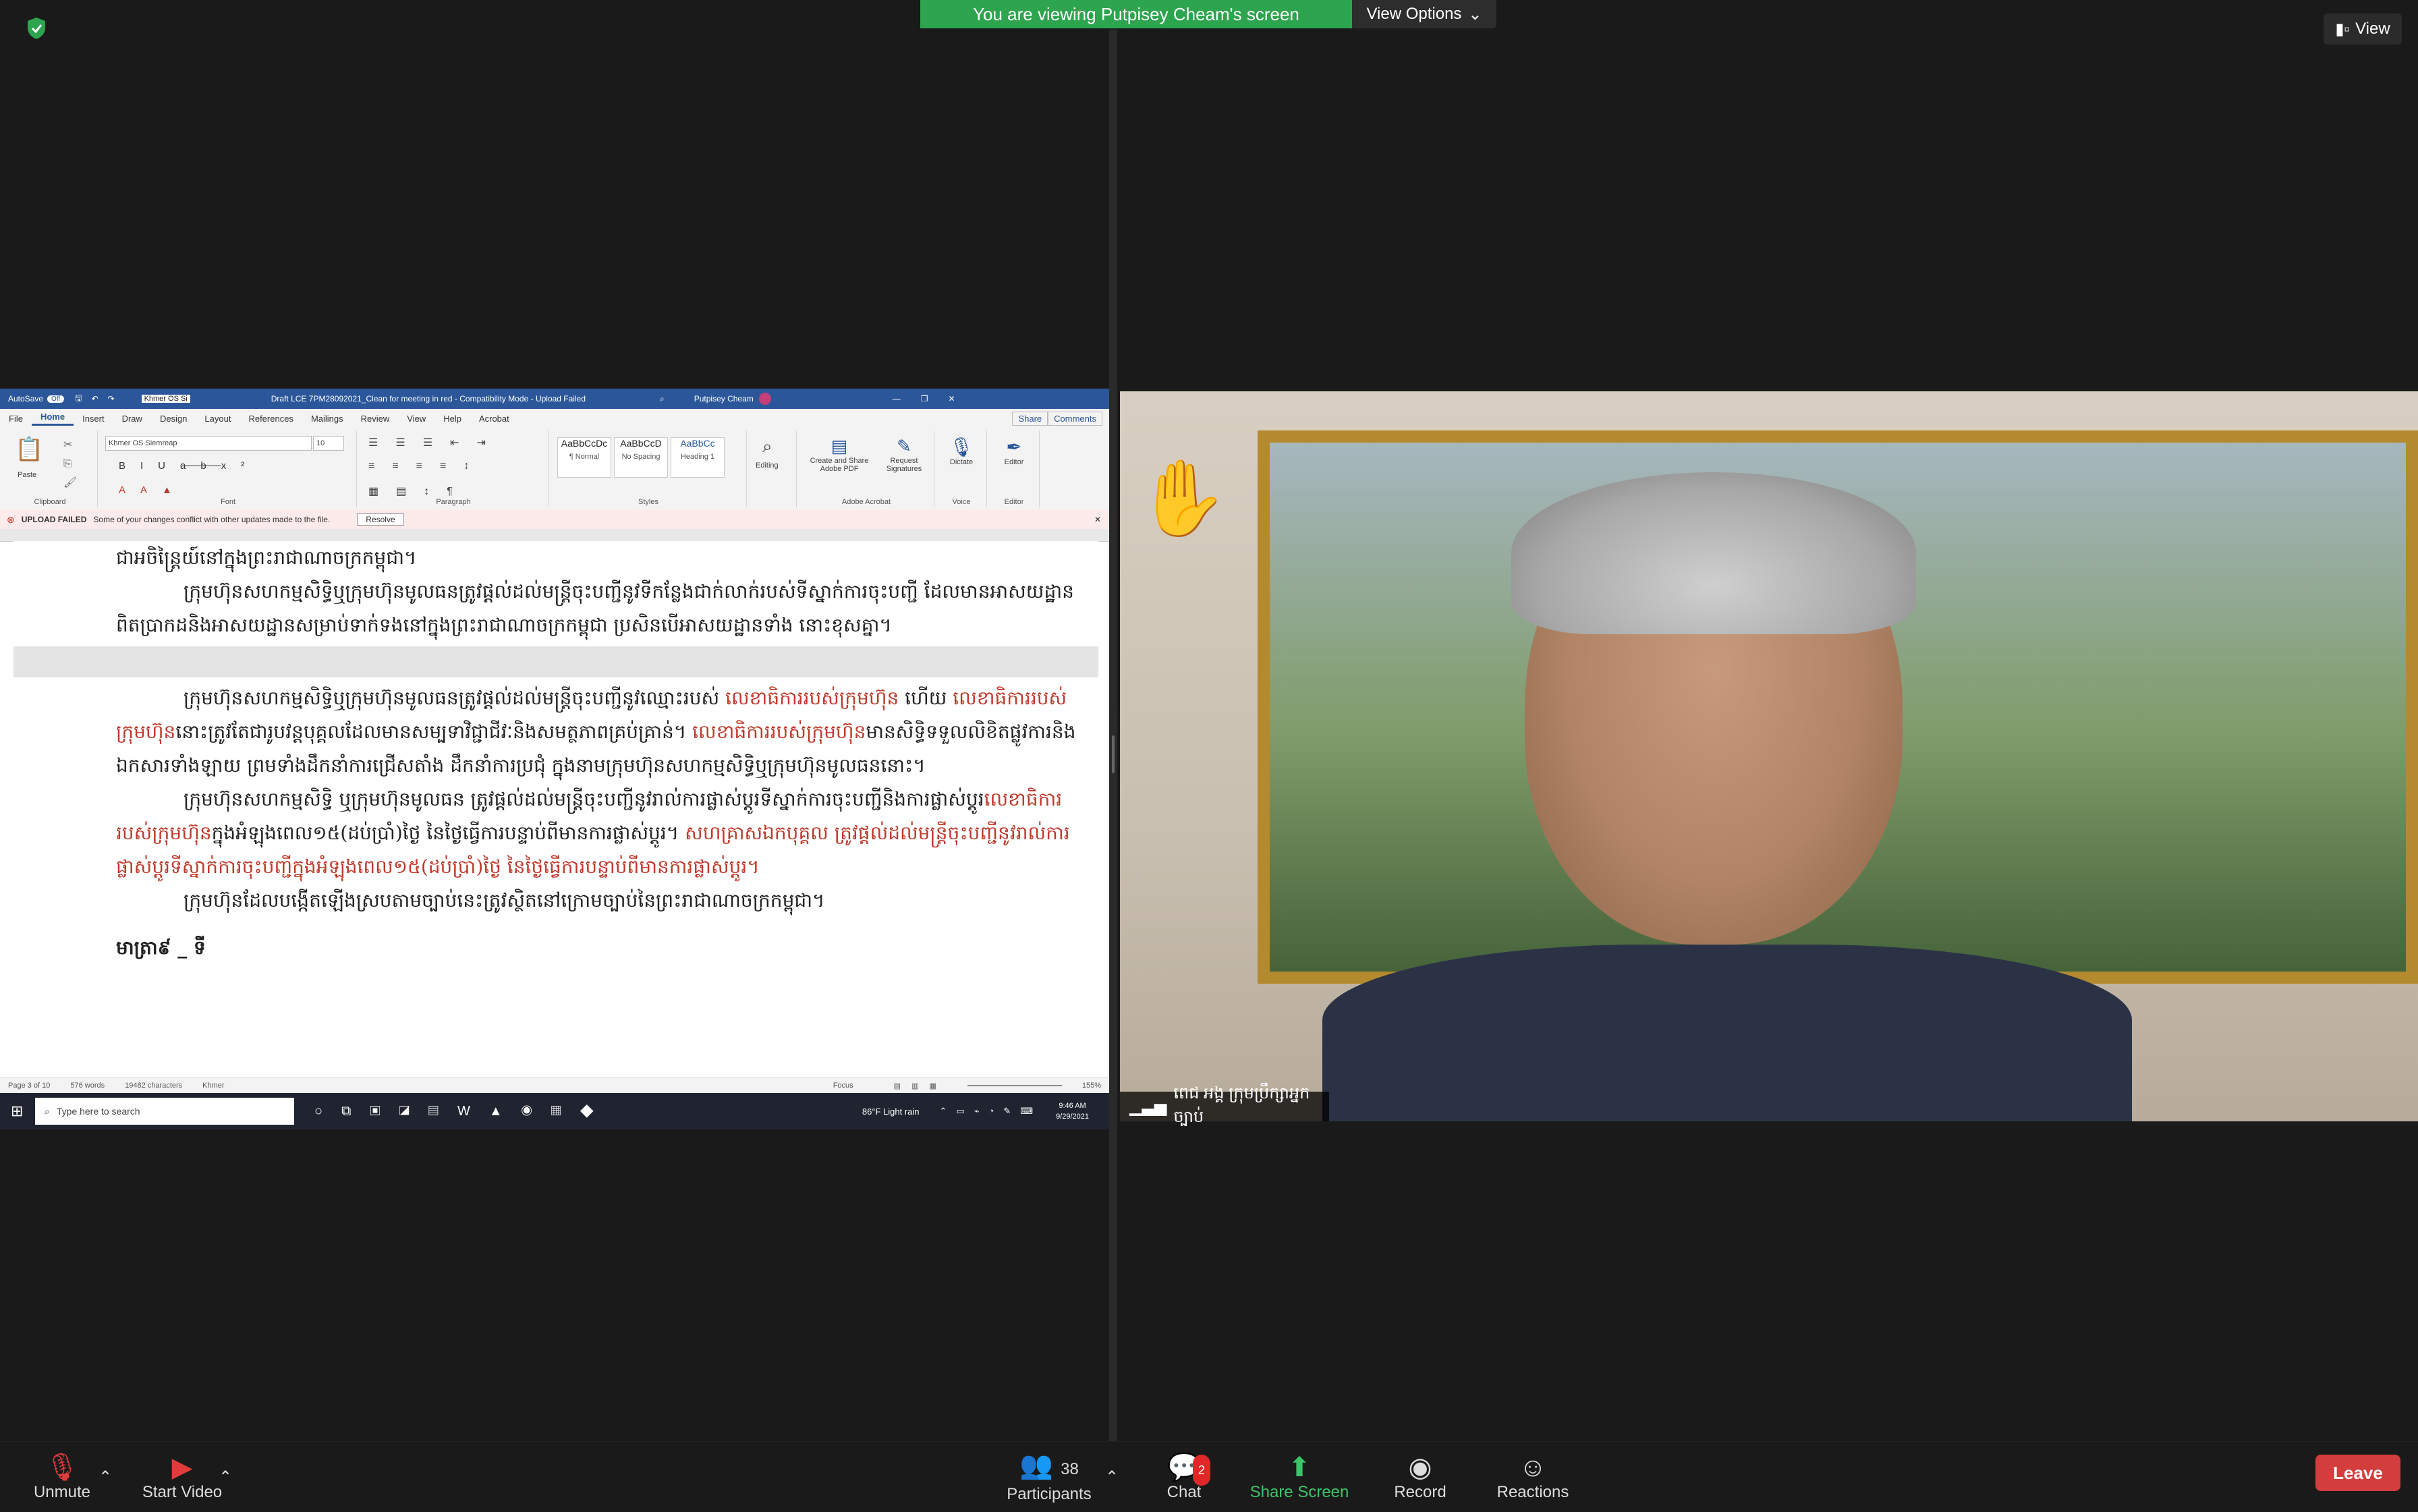  Describe the element at coordinates (584, 457) in the screenshot. I see `style-normal: AaBbCcDc ¶ Normal` at that location.